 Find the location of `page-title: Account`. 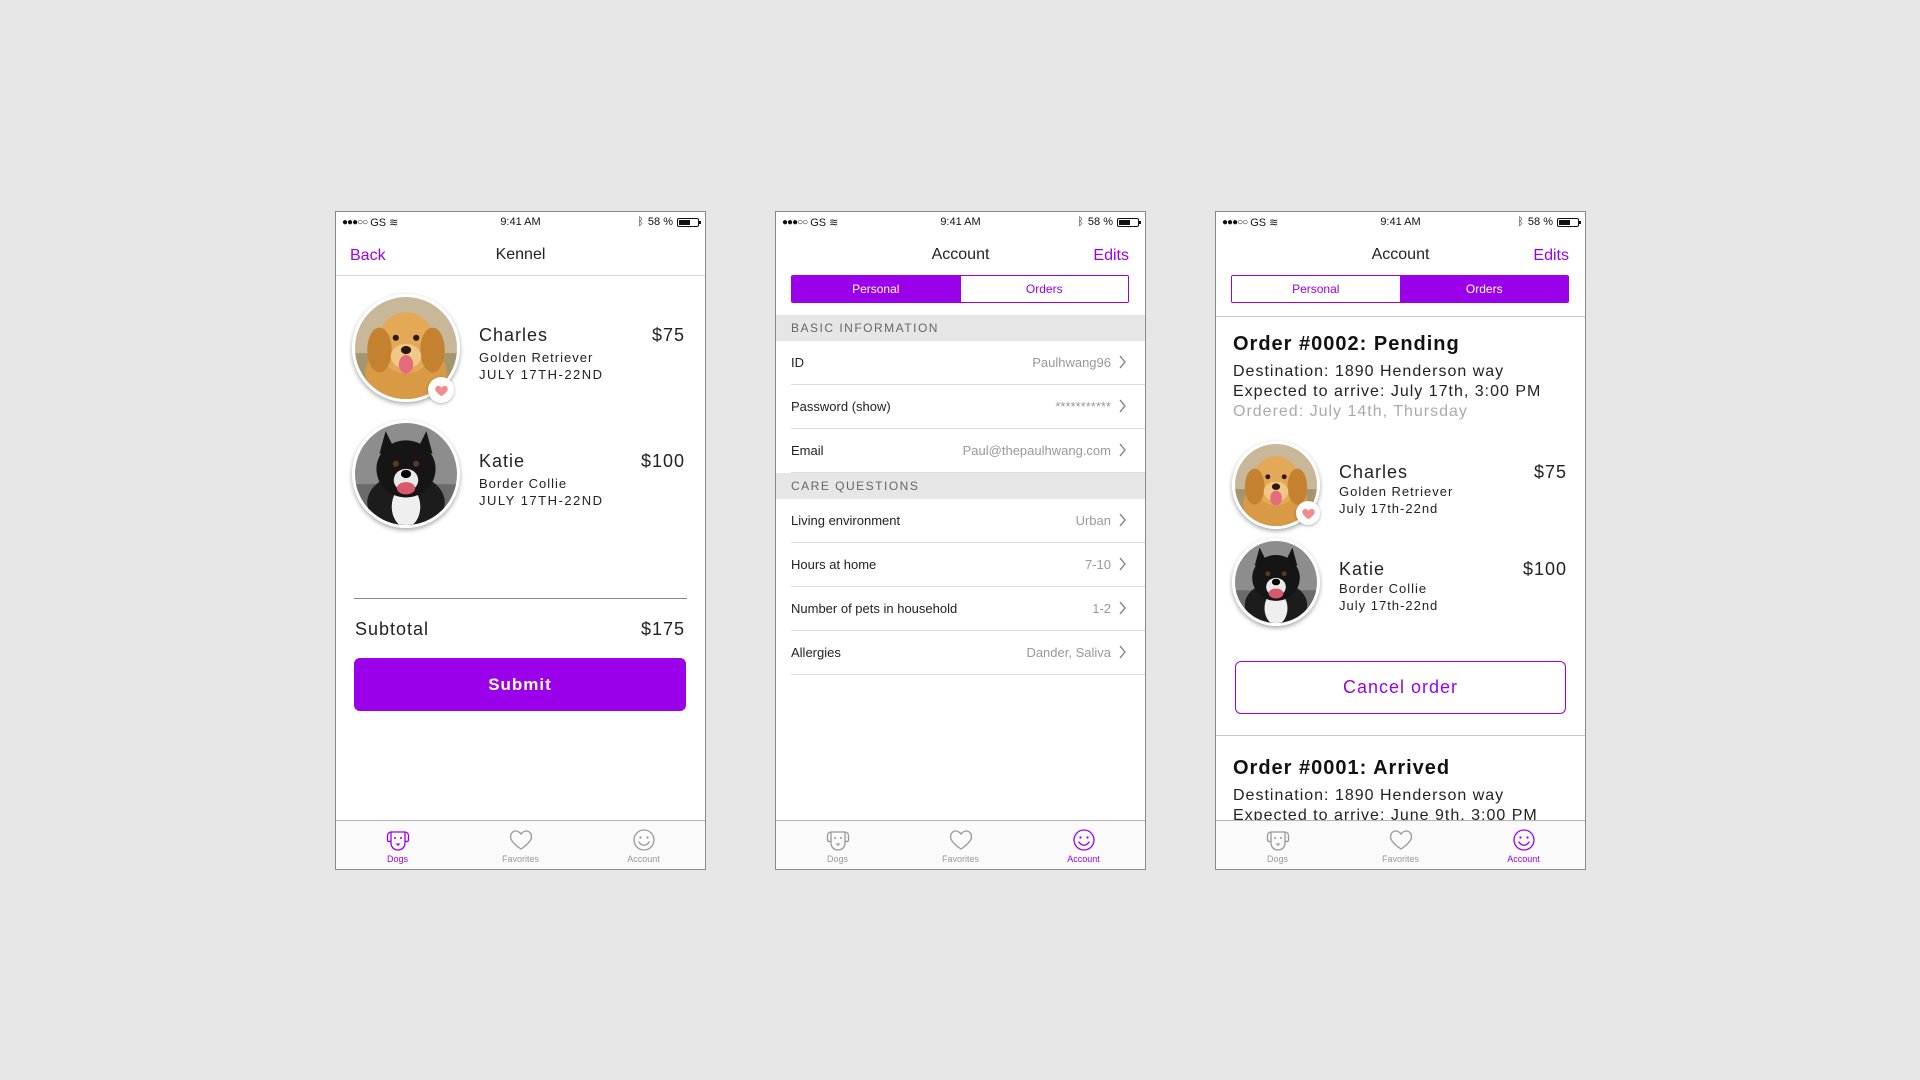

page-title: Account is located at coordinates (1400, 254).